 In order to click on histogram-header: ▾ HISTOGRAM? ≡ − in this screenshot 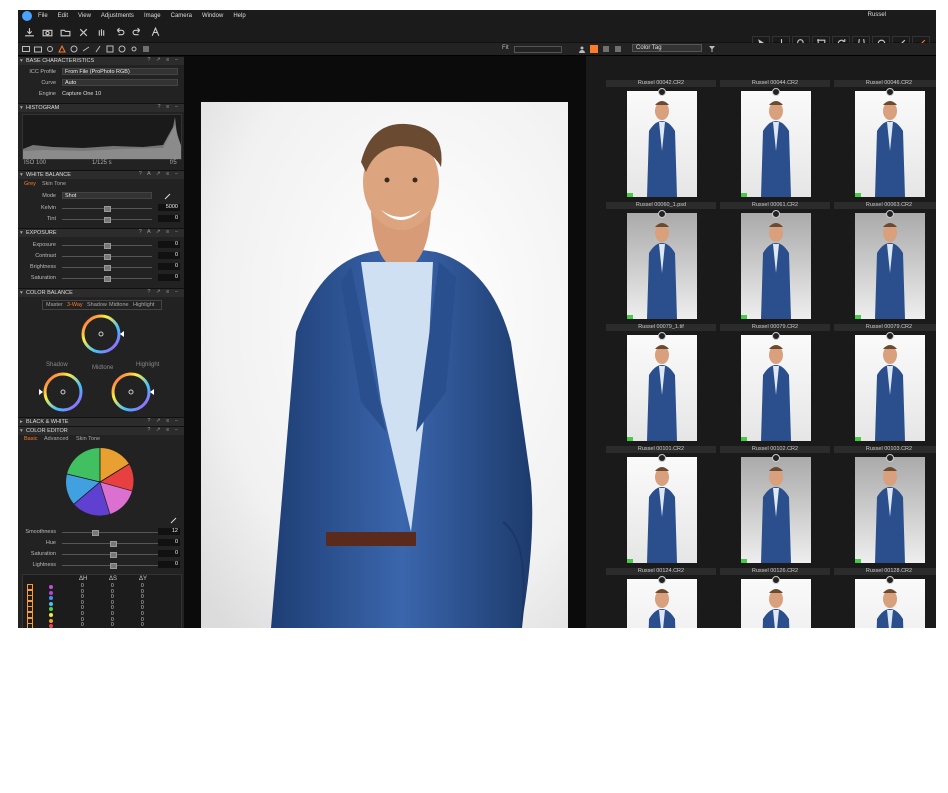, I will do `click(101, 107)`.